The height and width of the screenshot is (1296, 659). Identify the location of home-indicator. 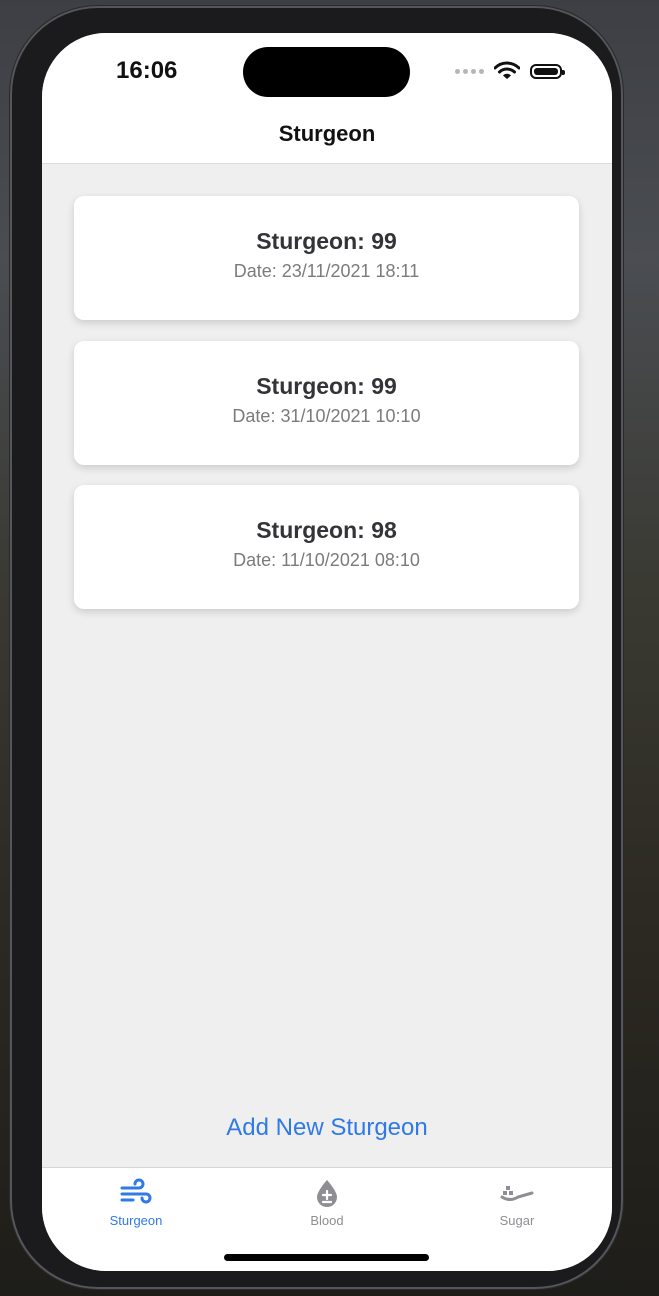
(326, 1257).